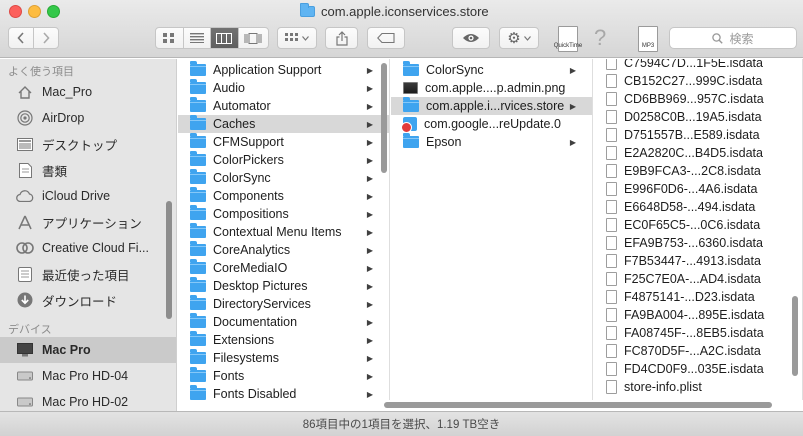  Describe the element at coordinates (491, 124) in the screenshot. I see `list-item: com.google...reUpdate.0` at that location.